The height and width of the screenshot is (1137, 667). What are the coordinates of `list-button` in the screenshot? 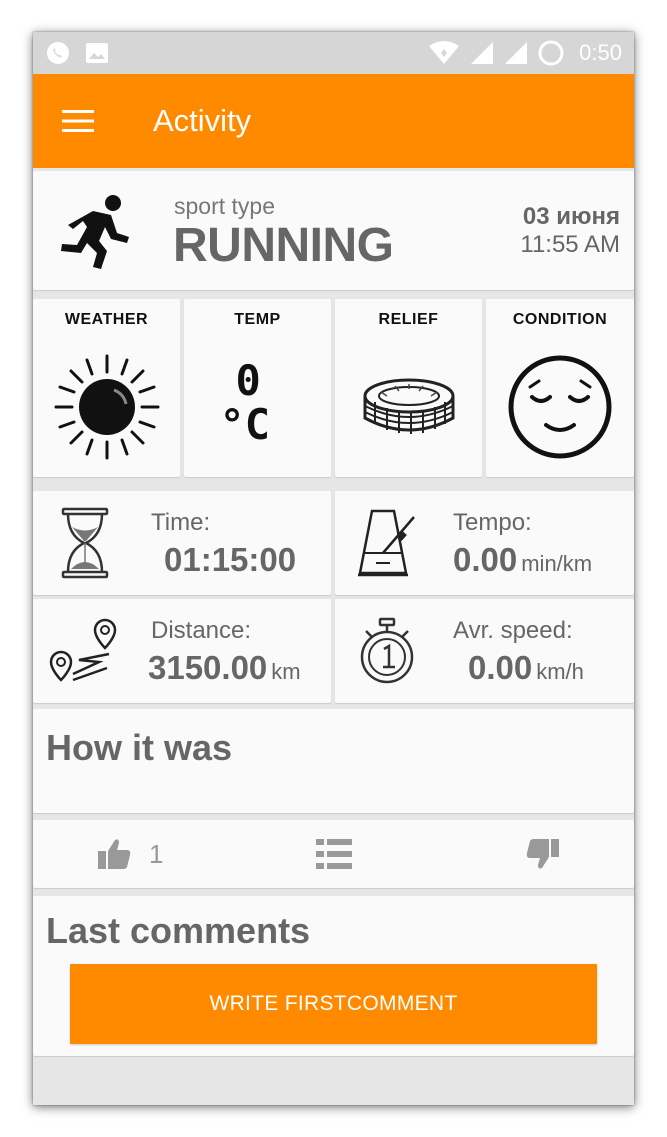 It's located at (334, 854).